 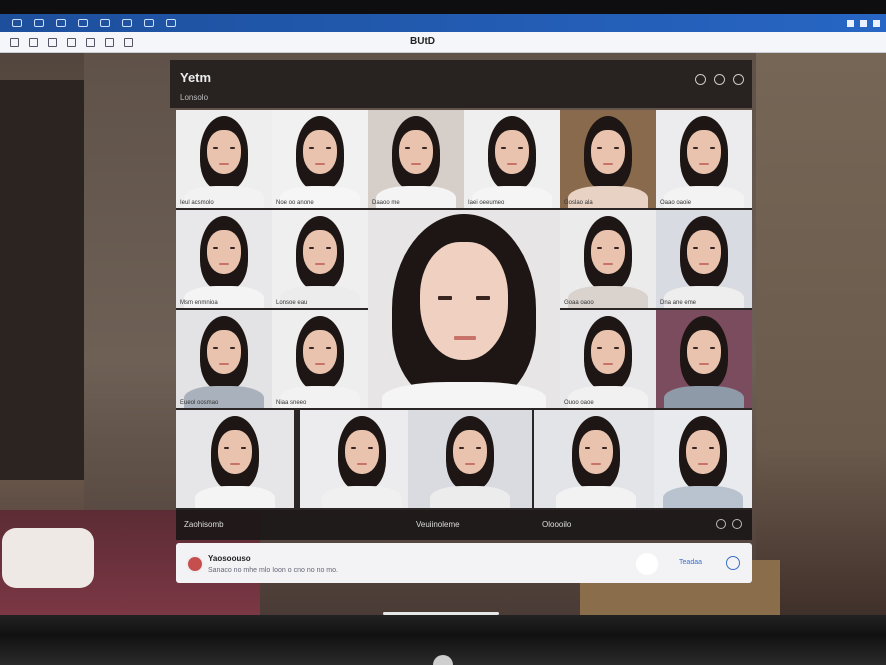 I want to click on app-subtitle: Lonsolo, so click(x=194, y=97).